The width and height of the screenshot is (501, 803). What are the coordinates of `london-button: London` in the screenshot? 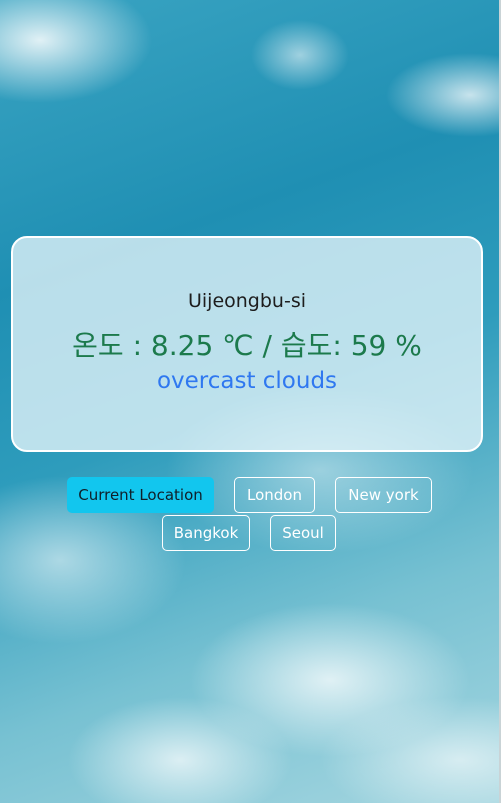 It's located at (274, 495).